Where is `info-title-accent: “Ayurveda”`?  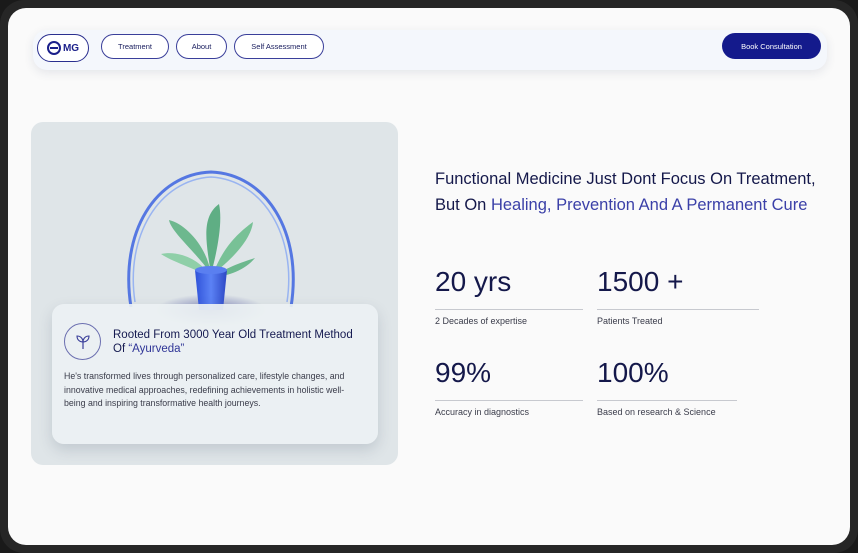 info-title-accent: “Ayurveda” is located at coordinates (156, 349).